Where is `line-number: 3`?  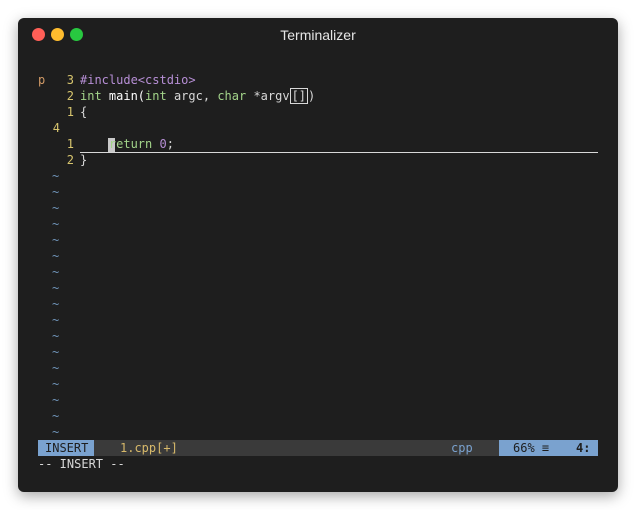 line-number: 3 is located at coordinates (70, 80).